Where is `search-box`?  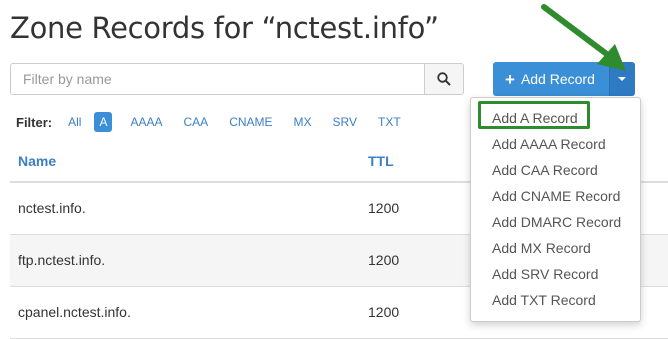 search-box is located at coordinates (237, 79).